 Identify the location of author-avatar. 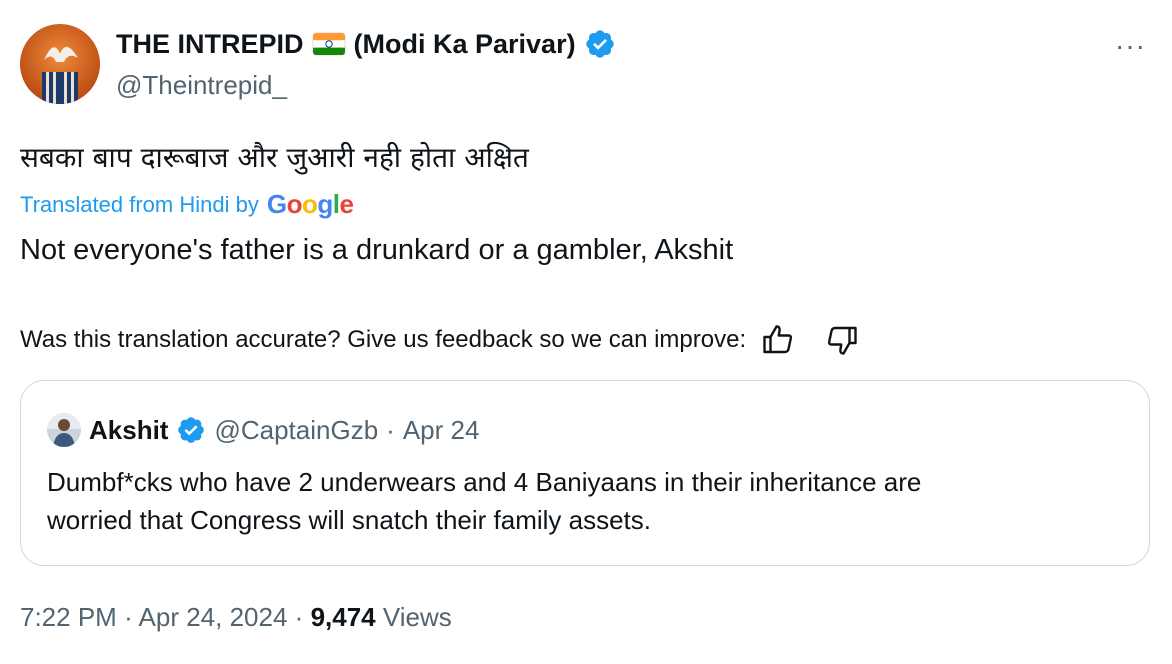
(60, 64).